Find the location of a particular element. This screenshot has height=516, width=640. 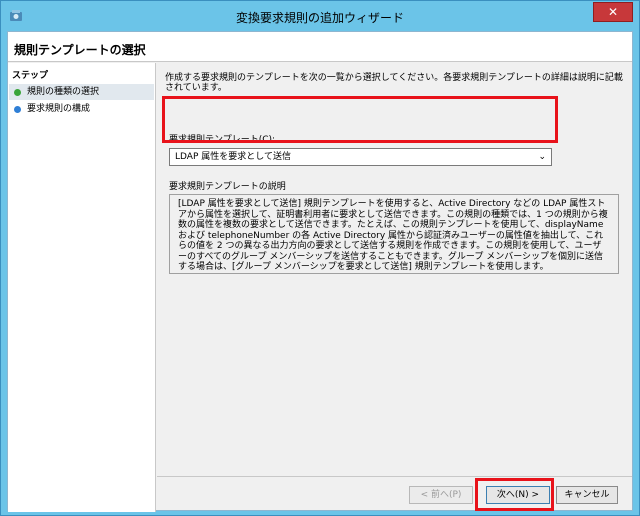

step-label: 要求規則の構成 is located at coordinates (59, 109).